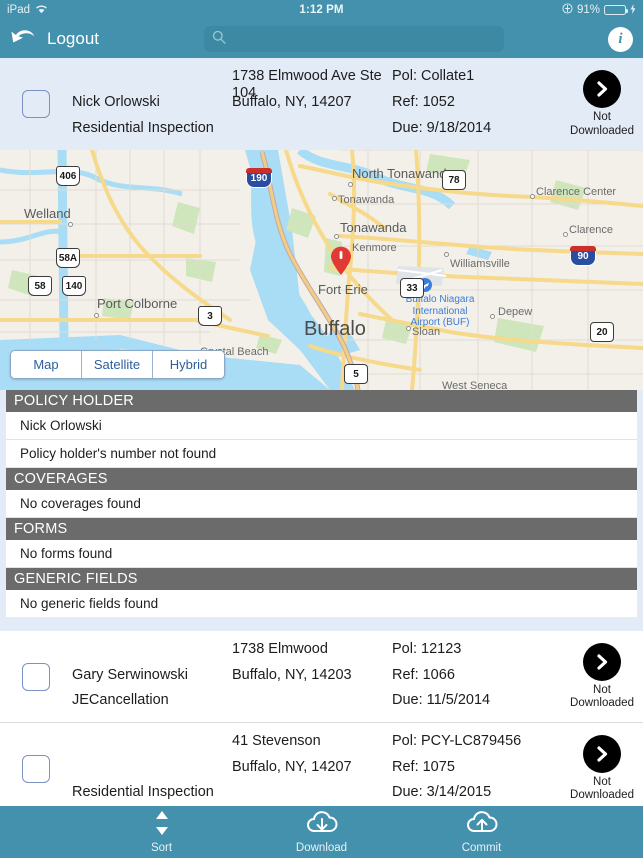  What do you see at coordinates (307, 84) in the screenshot?
I see `job-address-line1: 1738 Elmwood Ave Ste 104` at bounding box center [307, 84].